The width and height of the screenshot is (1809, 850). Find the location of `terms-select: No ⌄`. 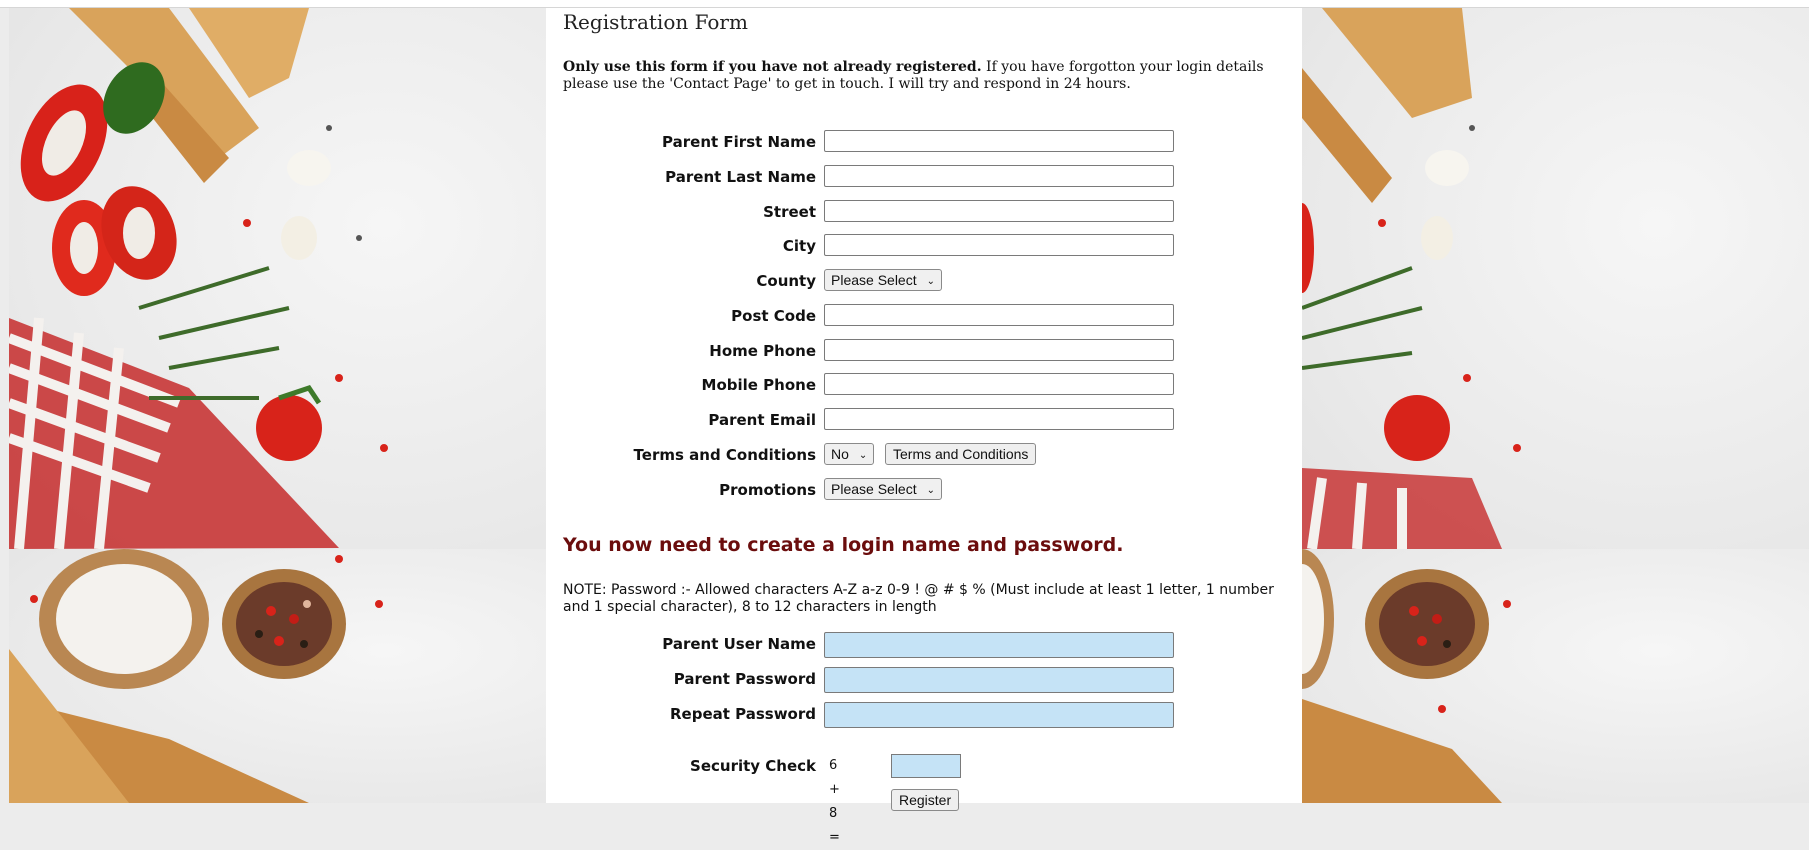

terms-select: No ⌄ is located at coordinates (849, 454).